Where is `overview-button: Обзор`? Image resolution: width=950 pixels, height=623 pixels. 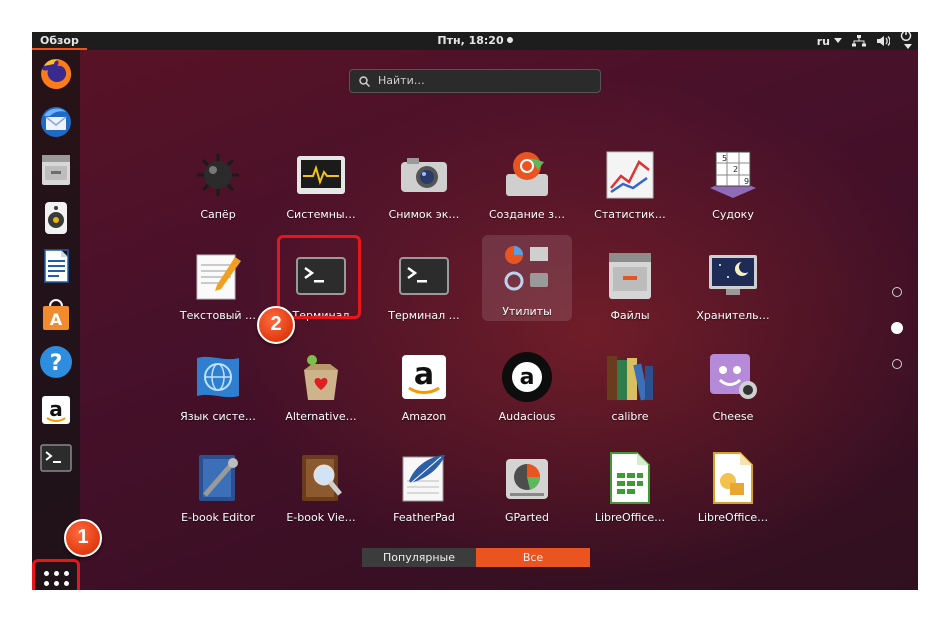
overview-button: Обзор is located at coordinates (59, 41).